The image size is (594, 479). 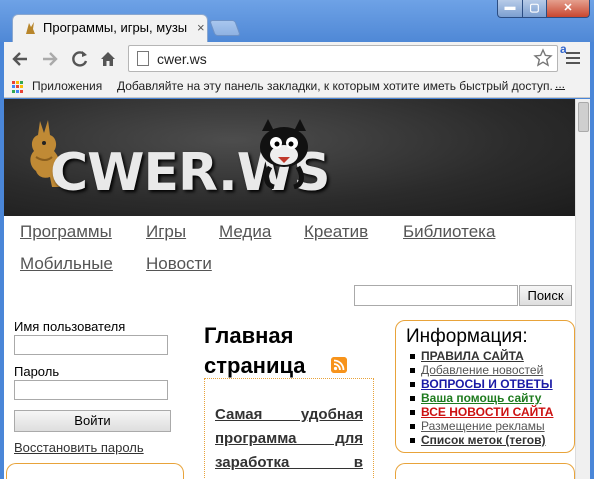 I want to click on info-list-item: ВОПРОСЫ И ОТВЕТЫ, so click(x=480, y=384).